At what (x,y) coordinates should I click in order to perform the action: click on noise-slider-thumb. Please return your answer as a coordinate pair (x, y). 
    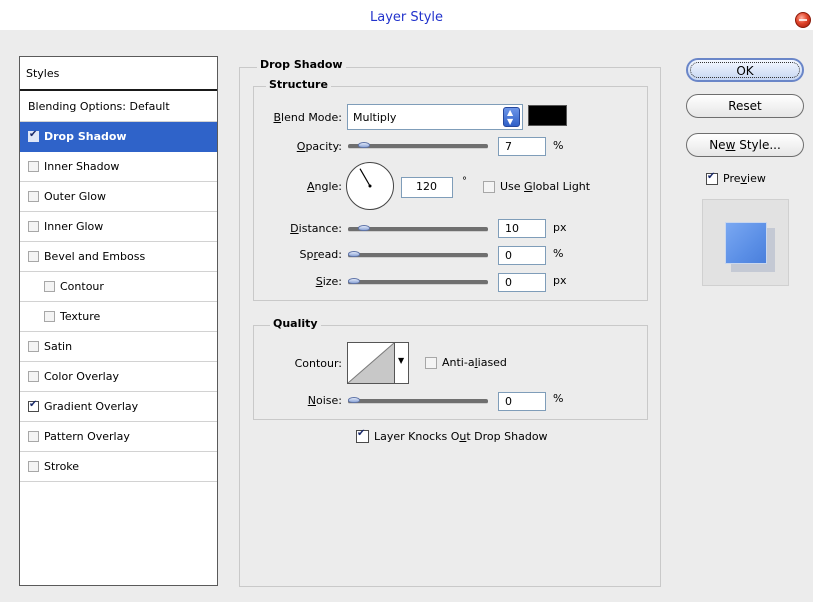
    Looking at the image, I should click on (354, 400).